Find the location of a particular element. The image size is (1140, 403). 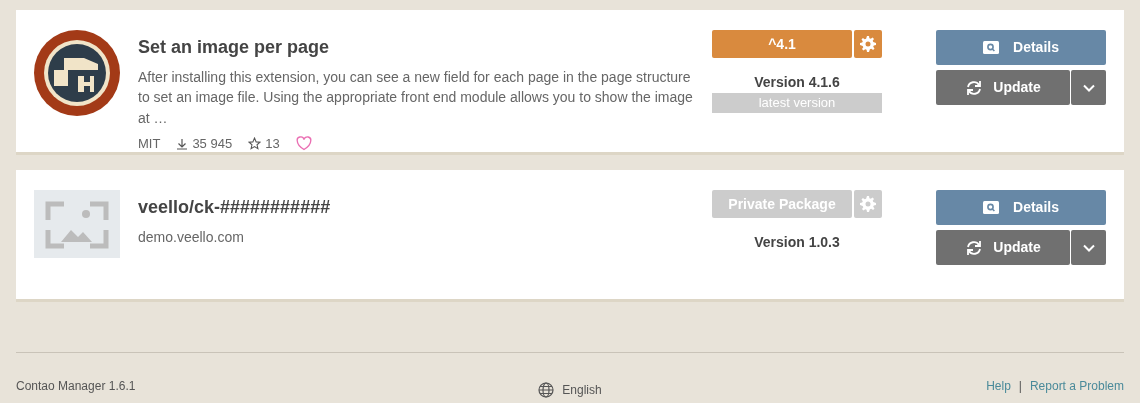

download-icon is located at coordinates (182, 143).